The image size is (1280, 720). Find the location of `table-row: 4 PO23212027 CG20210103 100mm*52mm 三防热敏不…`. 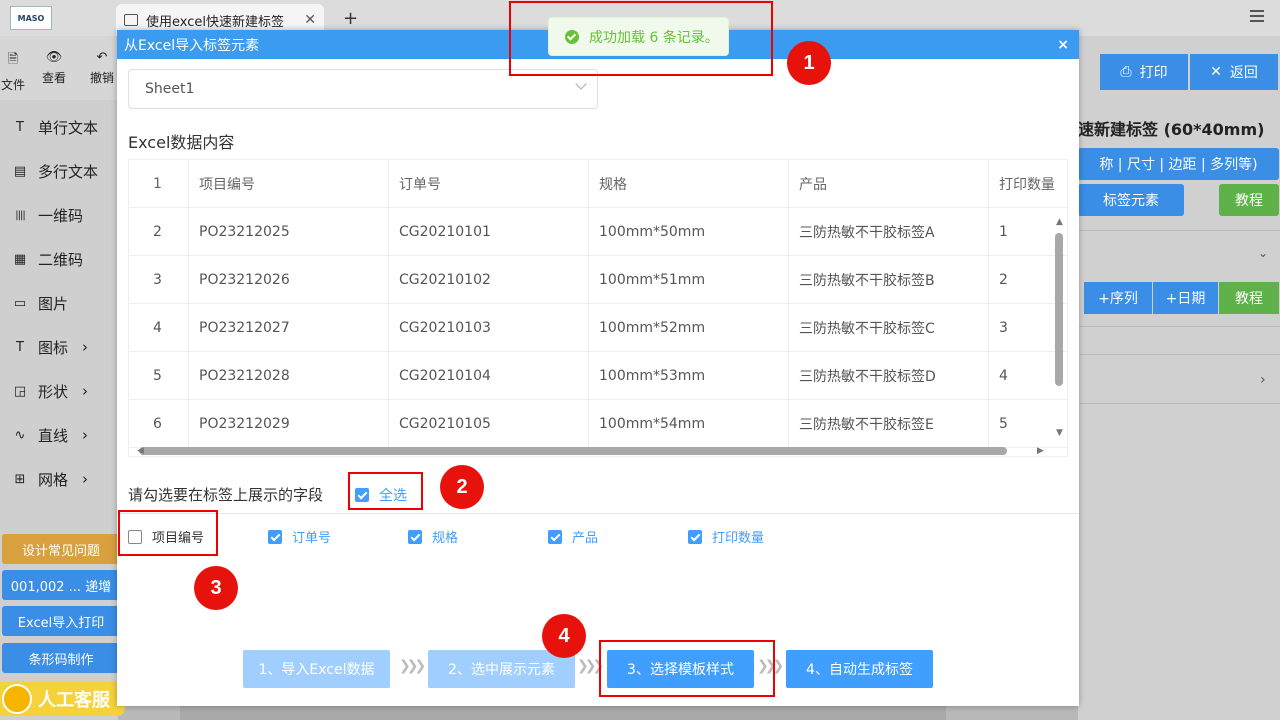

table-row: 4 PO23212027 CG20210103 100mm*52mm 三防热敏不… is located at coordinates (598, 328).